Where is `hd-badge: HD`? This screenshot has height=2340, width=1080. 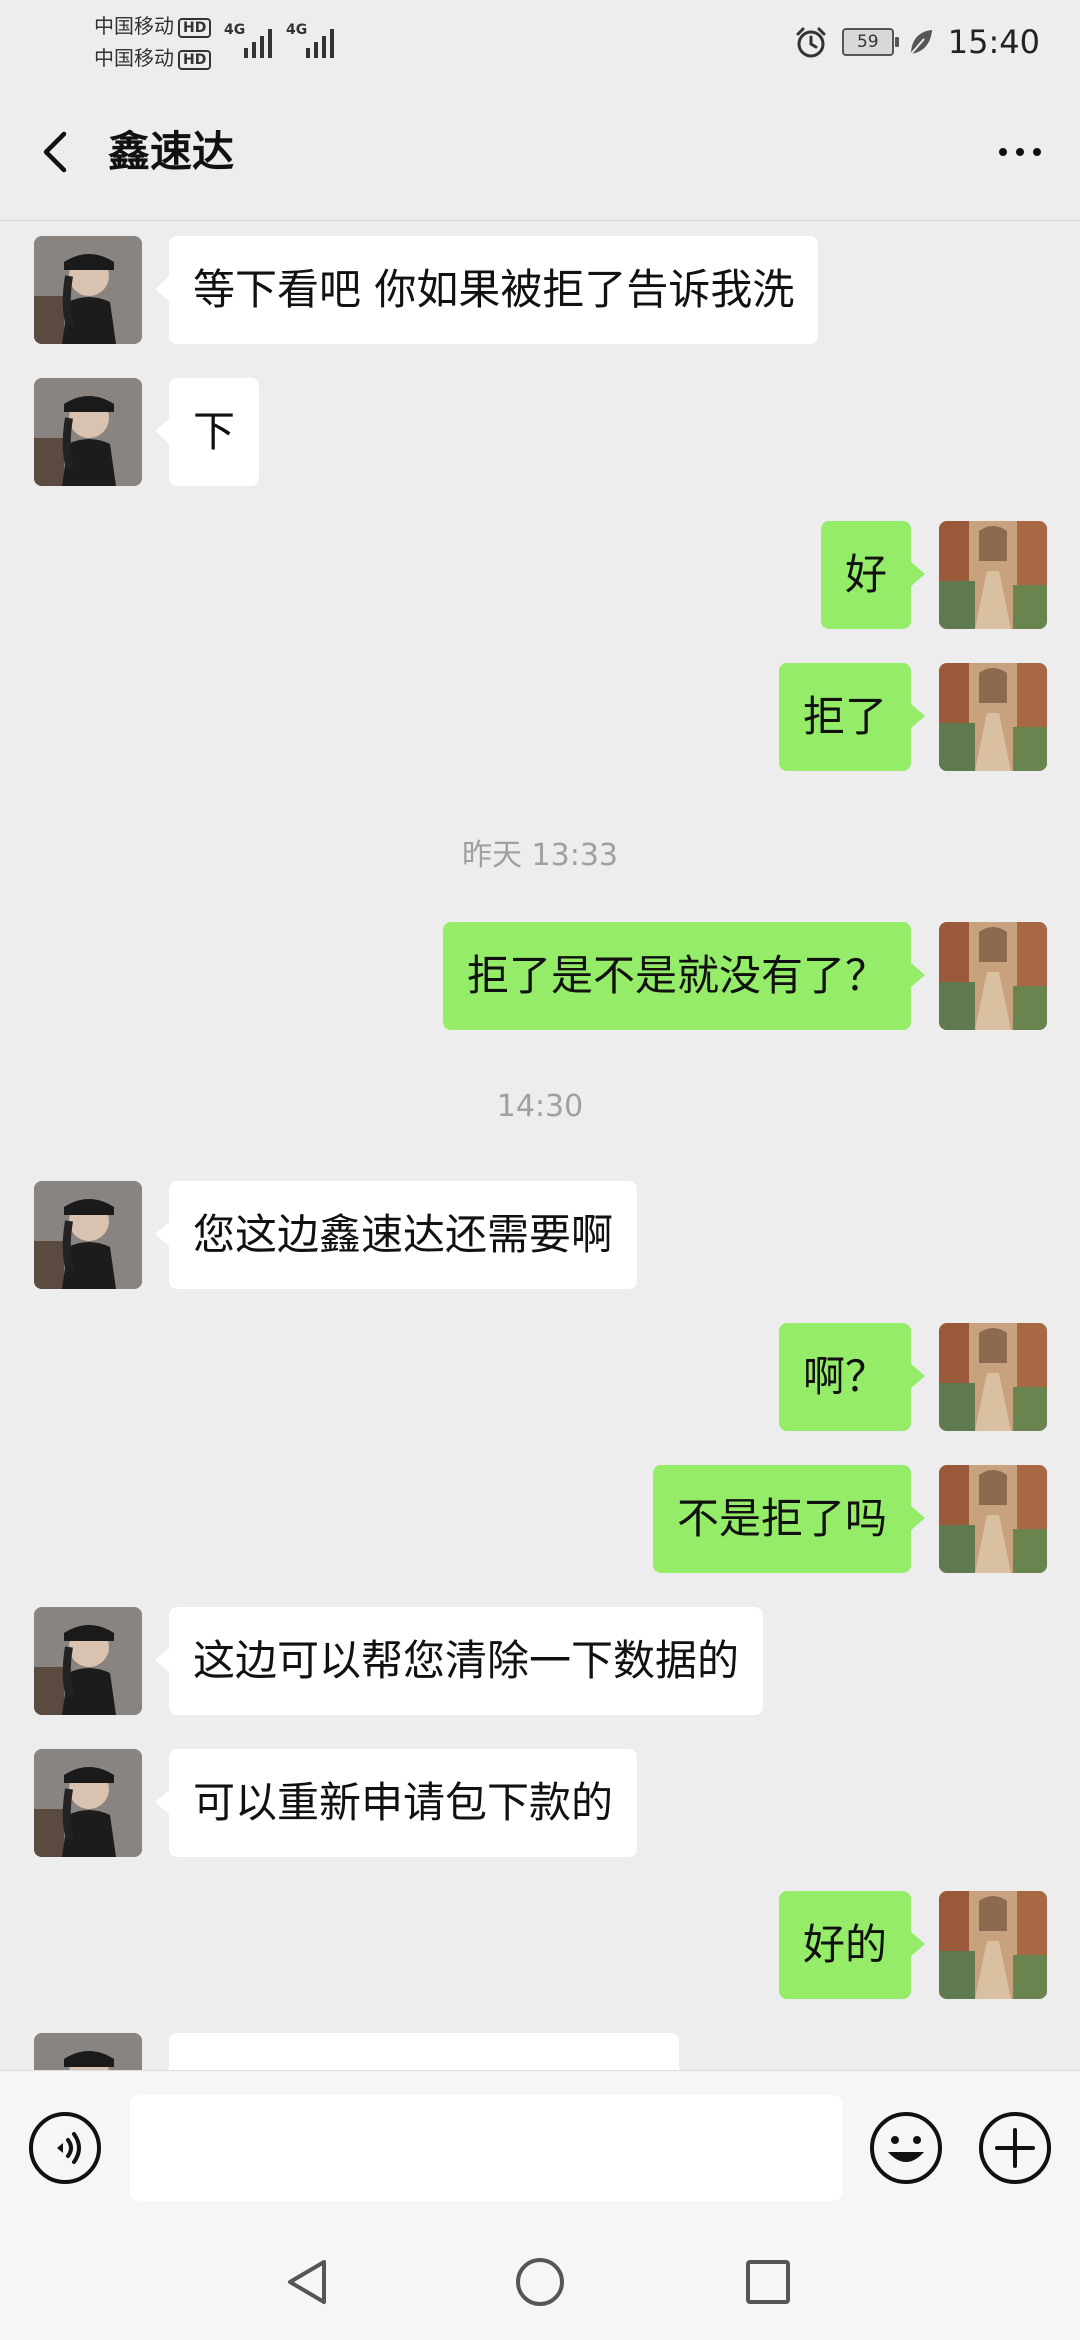 hd-badge: HD is located at coordinates (195, 27).